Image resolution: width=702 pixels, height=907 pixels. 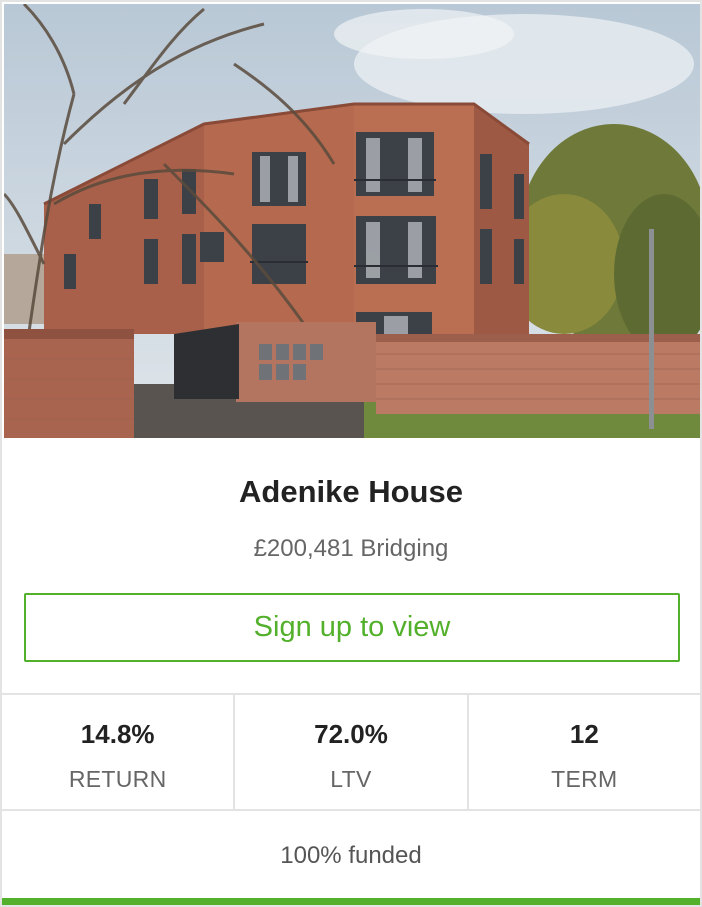 What do you see at coordinates (352, 627) in the screenshot?
I see `sign-up-to-view-button: Sign up to view` at bounding box center [352, 627].